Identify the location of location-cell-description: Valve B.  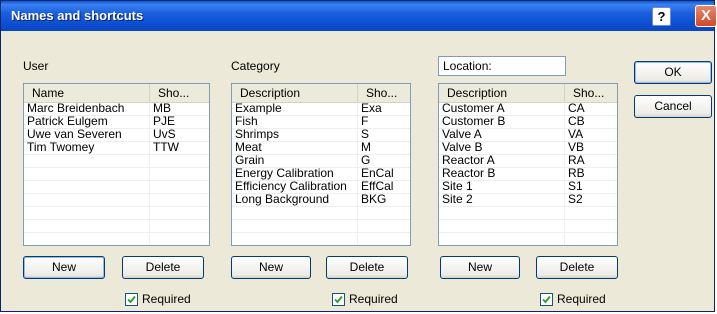
(462, 147).